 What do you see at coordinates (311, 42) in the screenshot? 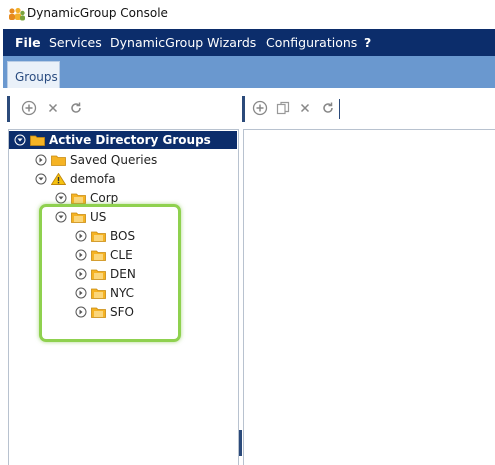
I see `menu-configurations: Configurations` at bounding box center [311, 42].